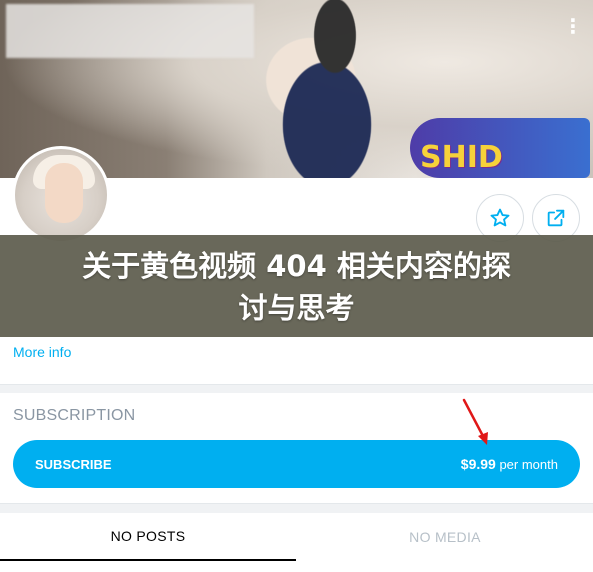 Image resolution: width=593 pixels, height=572 pixels. What do you see at coordinates (528, 464) in the screenshot?
I see `subscribe-period: per month` at bounding box center [528, 464].